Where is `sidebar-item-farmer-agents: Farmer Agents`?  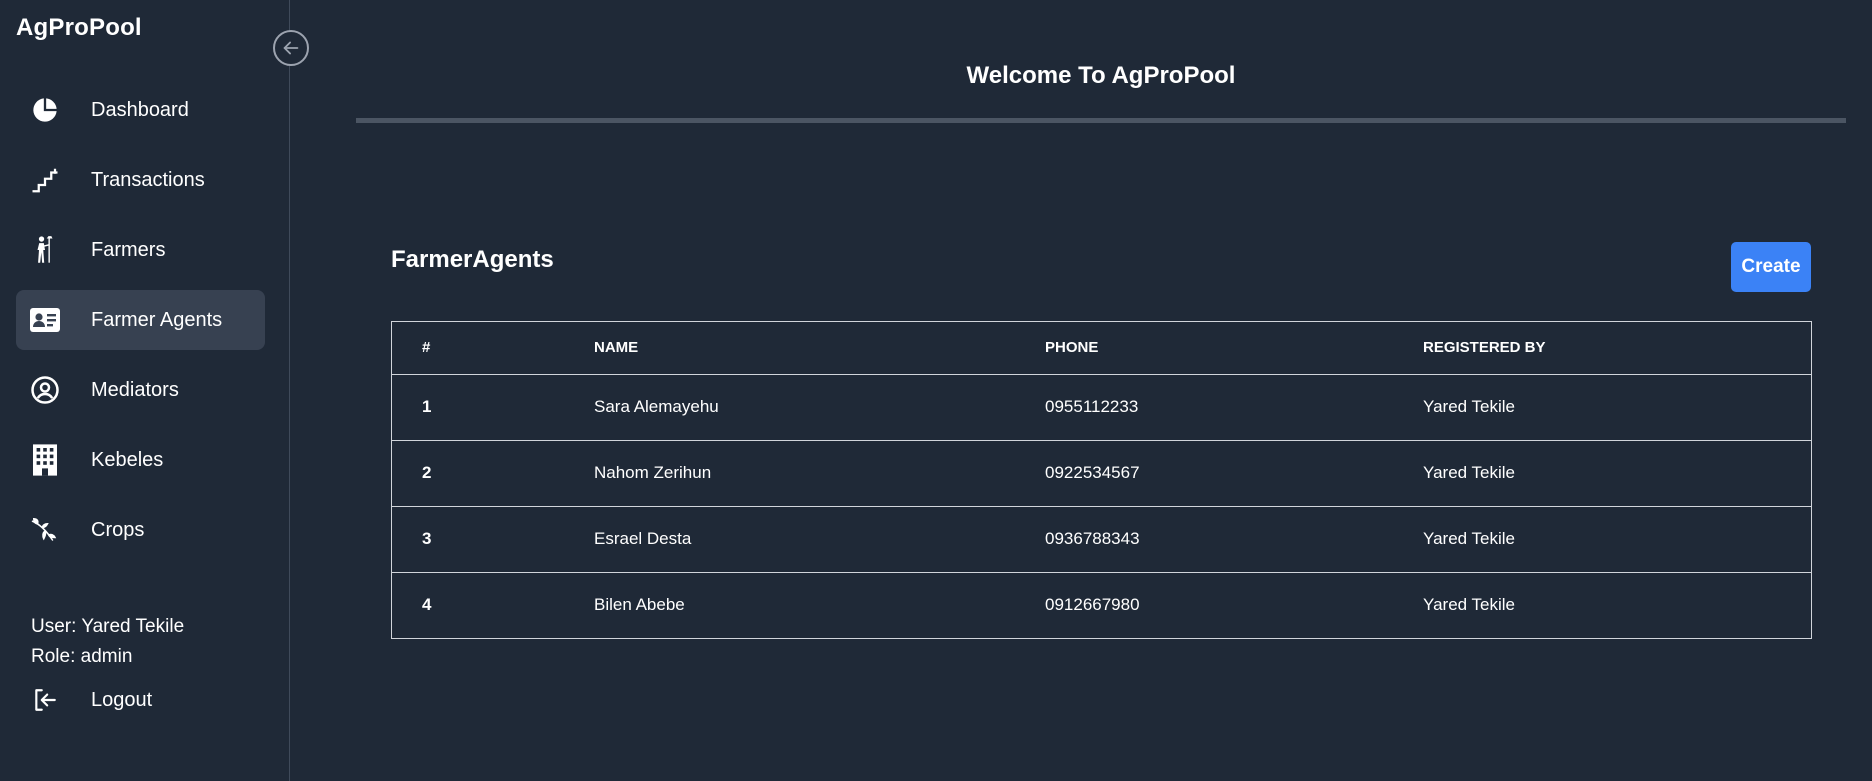
sidebar-item-farmer-agents: Farmer Agents is located at coordinates (140, 320).